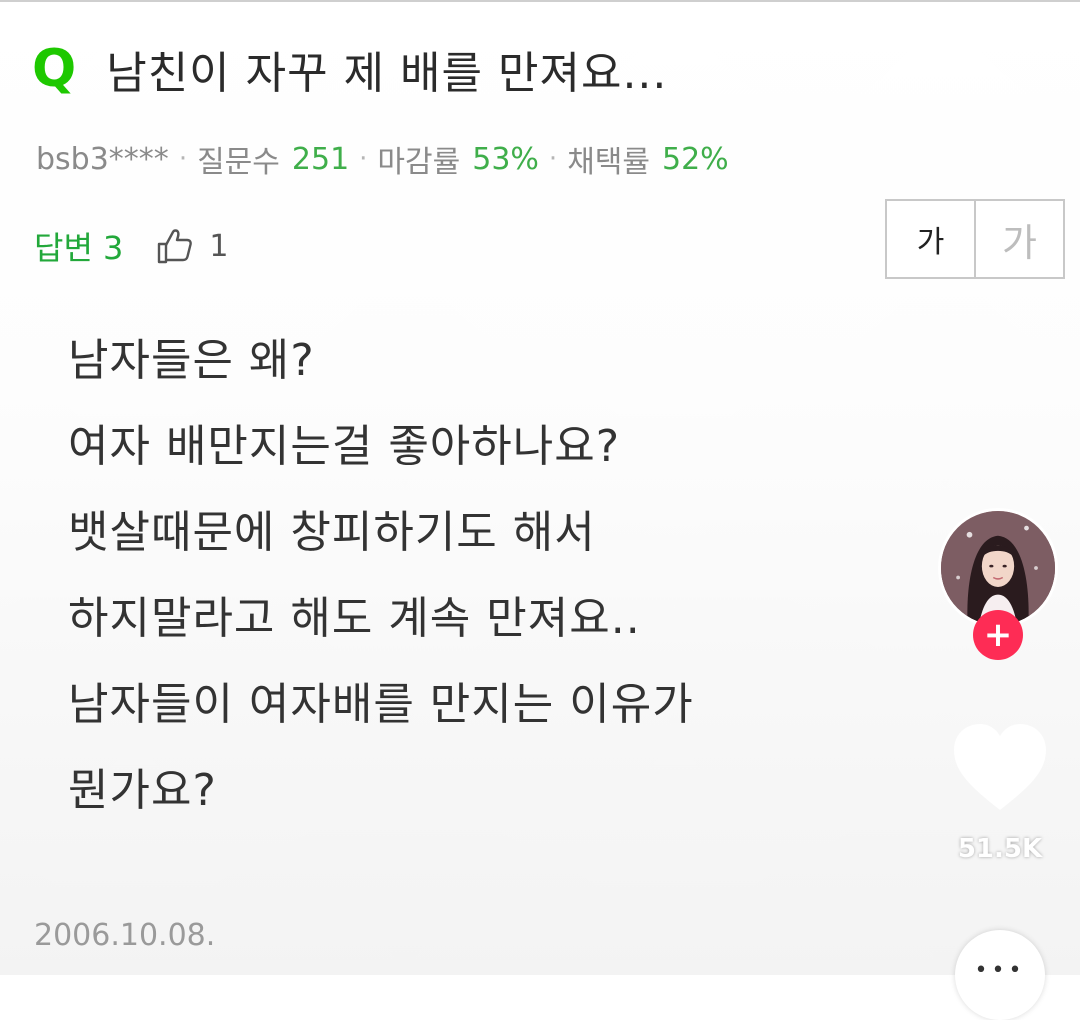 Image resolution: width=1080 pixels, height=1020 pixels. Describe the element at coordinates (998, 635) in the screenshot. I see `follow-button: +` at that location.